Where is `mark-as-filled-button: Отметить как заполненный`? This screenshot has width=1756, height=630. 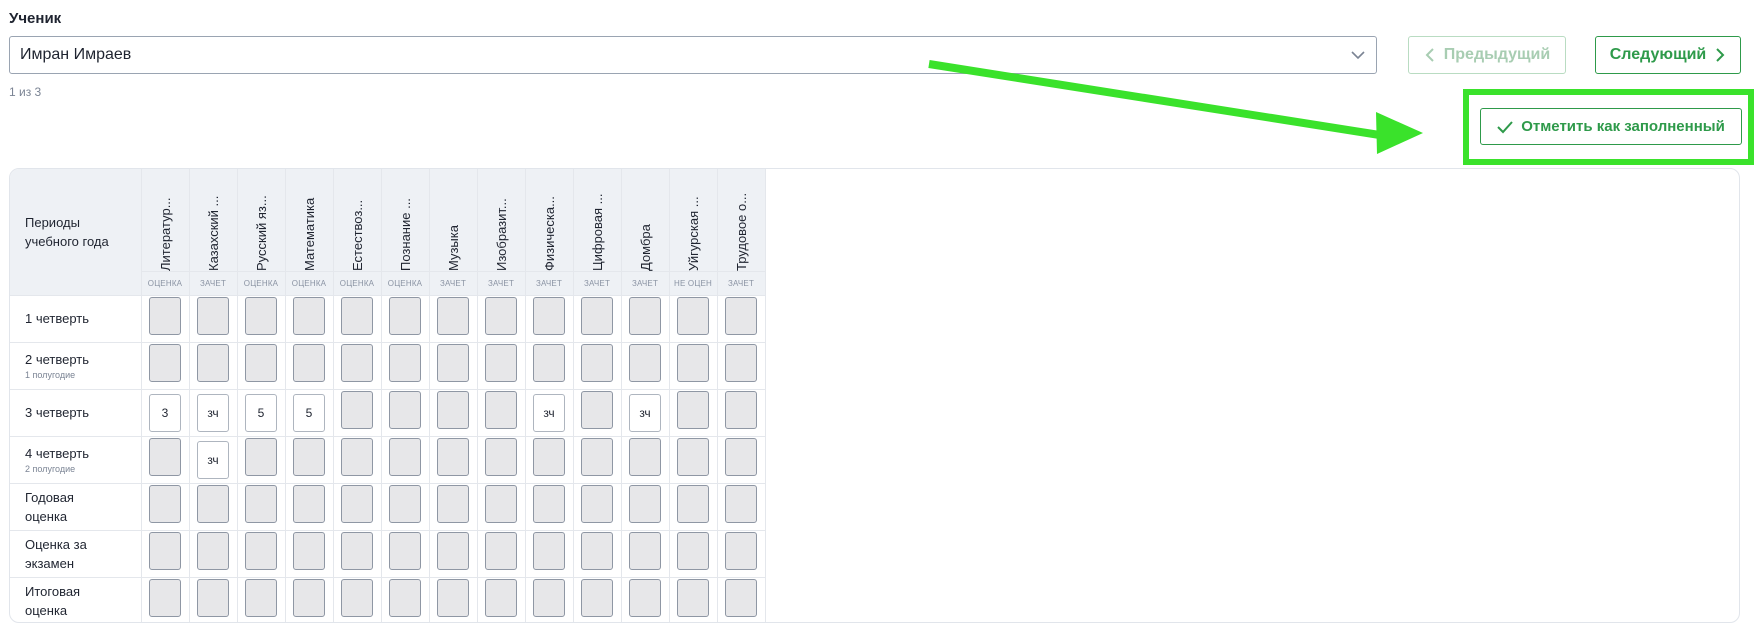 mark-as-filled-button: Отметить как заполненный is located at coordinates (1611, 126).